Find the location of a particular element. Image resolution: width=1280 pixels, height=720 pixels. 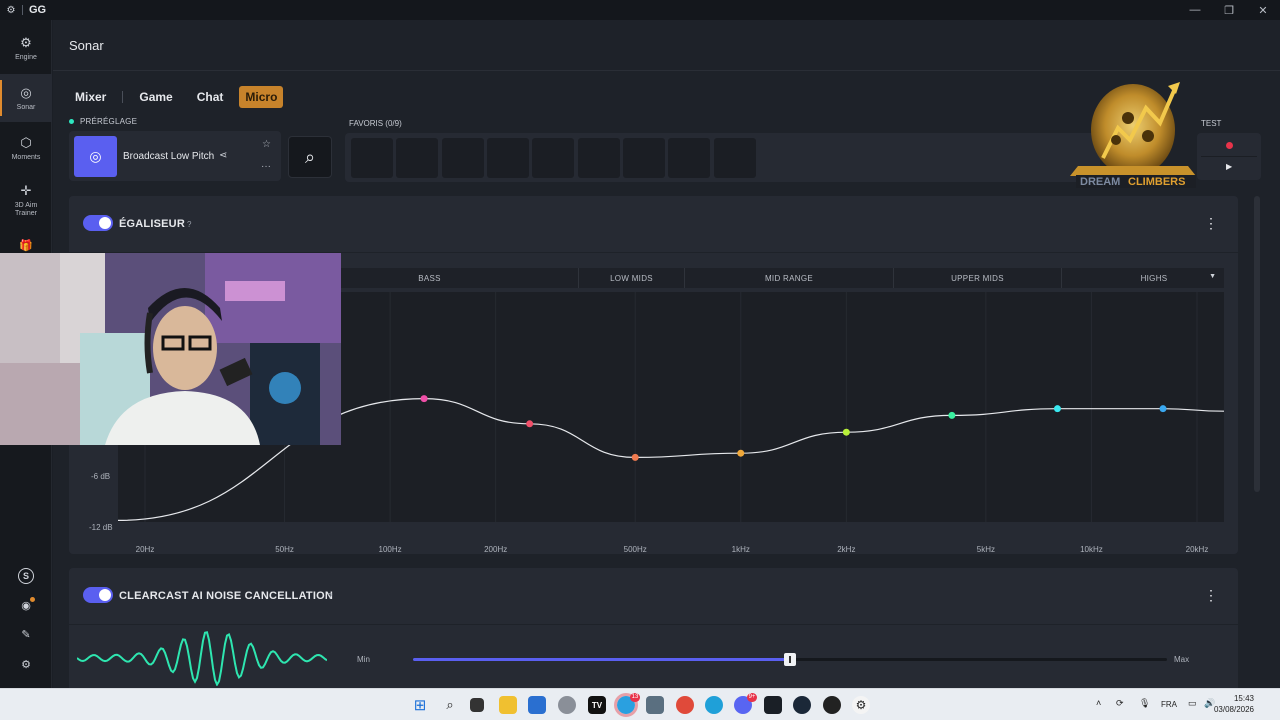

title-bar: ⚙ GG — ❐ ✕ is located at coordinates (640, 10).